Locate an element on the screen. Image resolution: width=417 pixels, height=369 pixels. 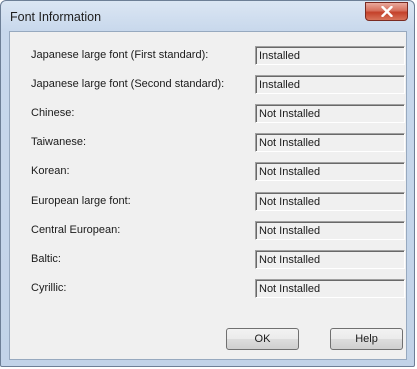
font-label: Taiwanese: is located at coordinates (59, 142).